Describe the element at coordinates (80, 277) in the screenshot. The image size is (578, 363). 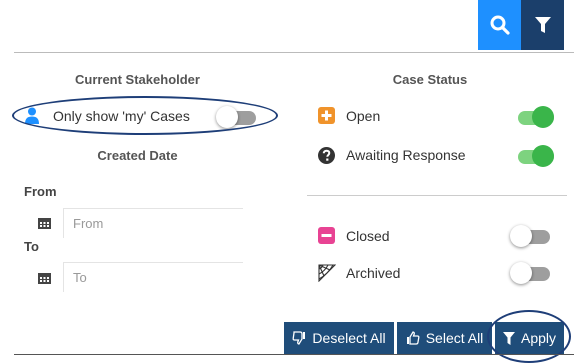
I see `to-date-placeholder: To` at that location.